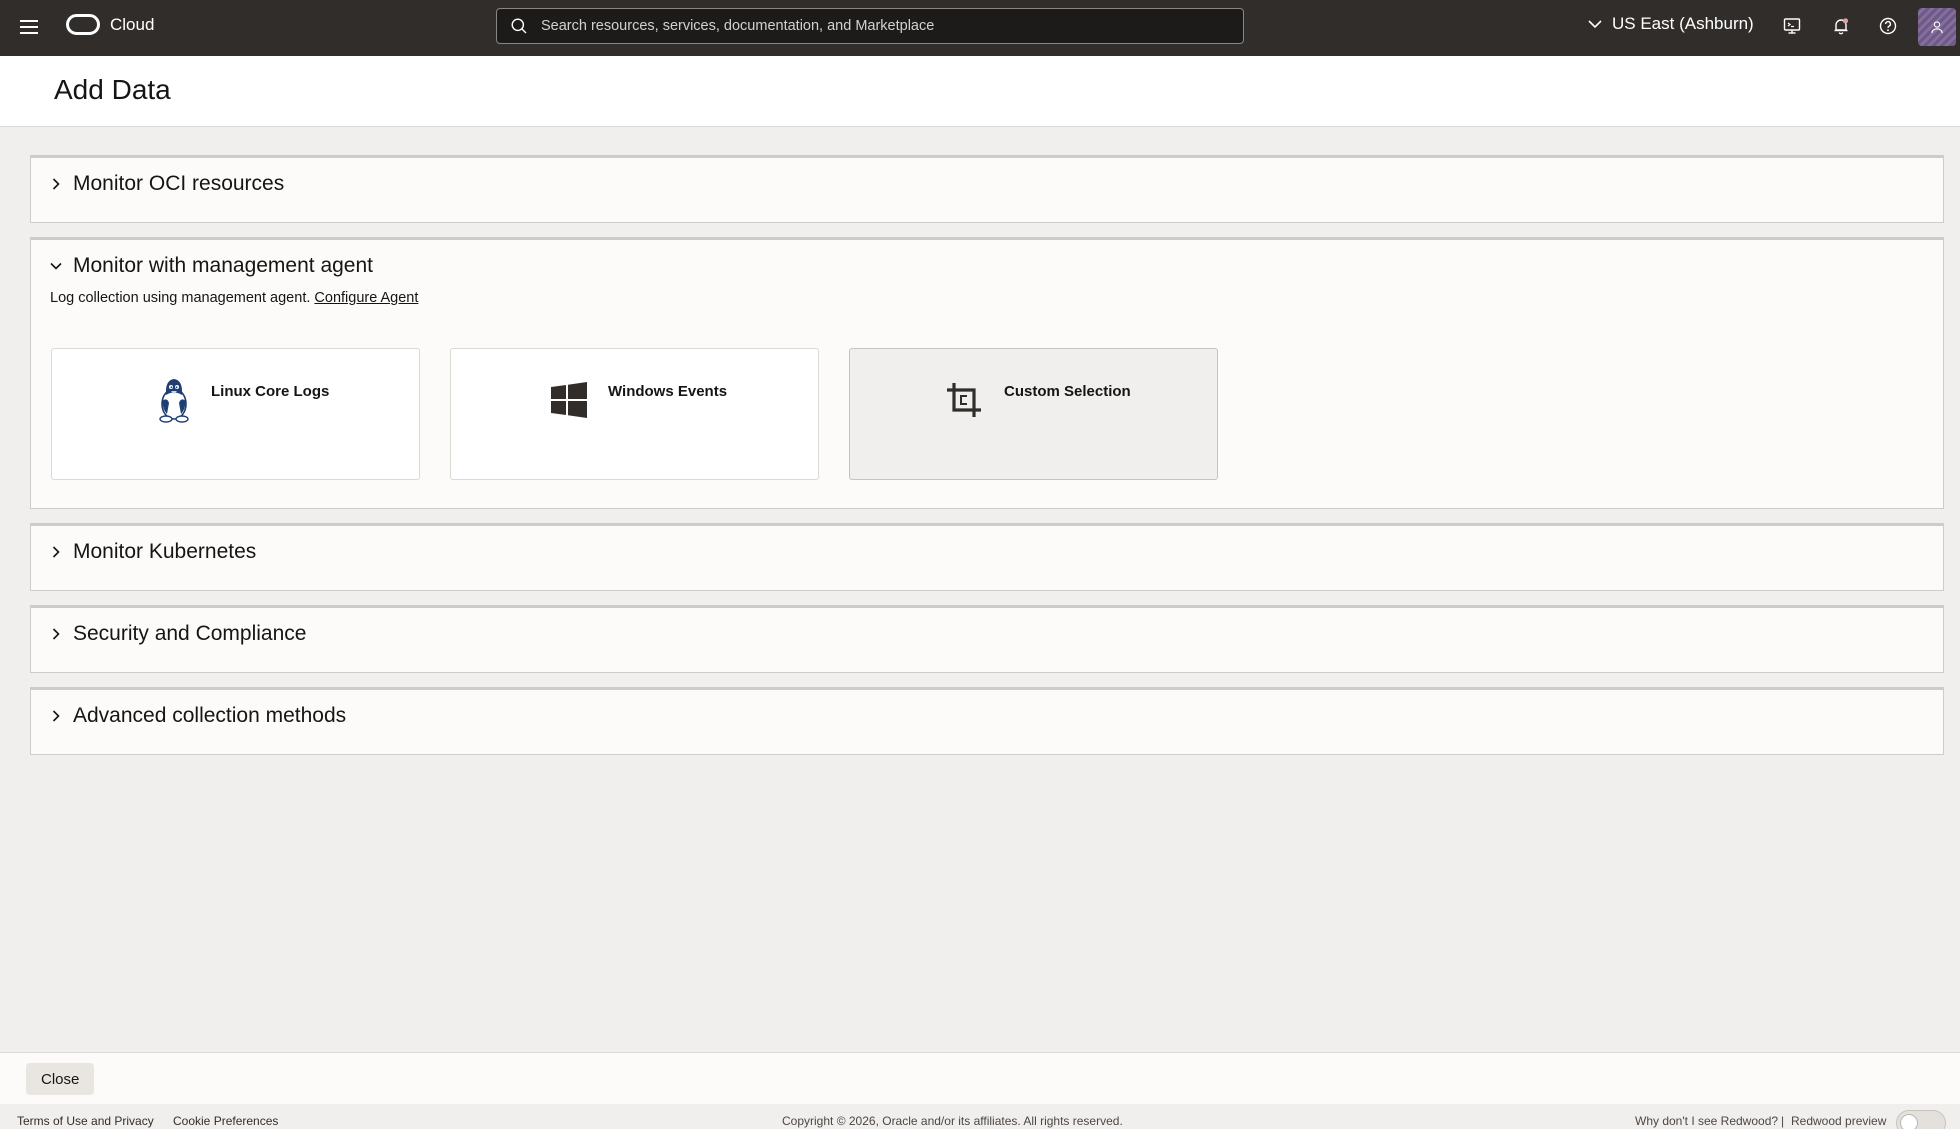  I want to click on brand-home-link: Cloud, so click(110, 24).